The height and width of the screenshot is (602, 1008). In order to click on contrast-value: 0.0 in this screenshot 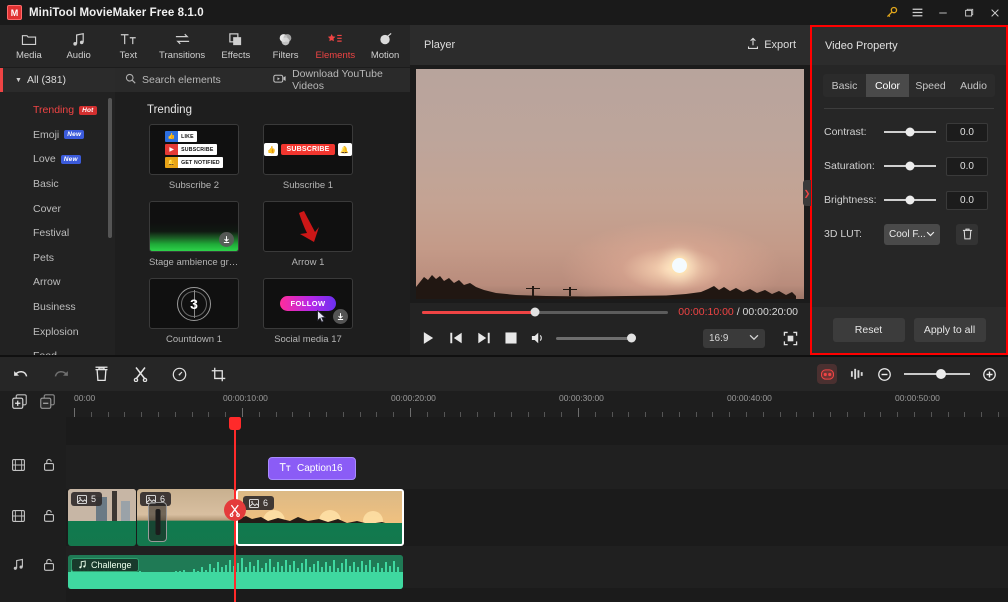, I will do `click(967, 132)`.